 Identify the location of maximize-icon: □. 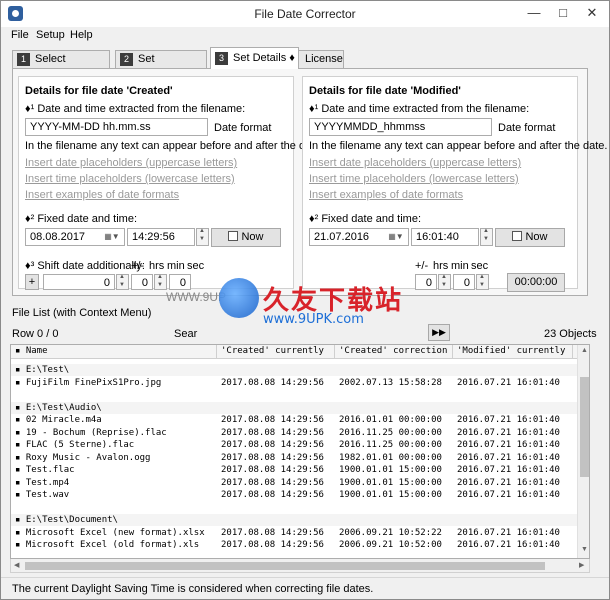
(563, 13).